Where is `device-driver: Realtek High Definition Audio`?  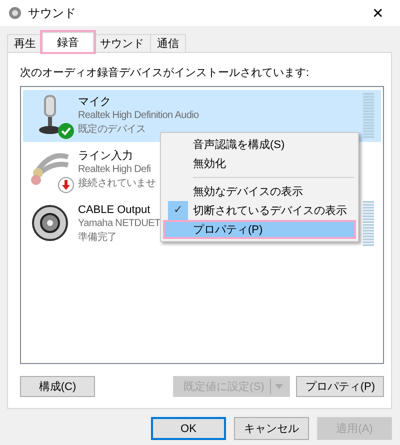 device-driver: Realtek High Definition Audio is located at coordinates (138, 116).